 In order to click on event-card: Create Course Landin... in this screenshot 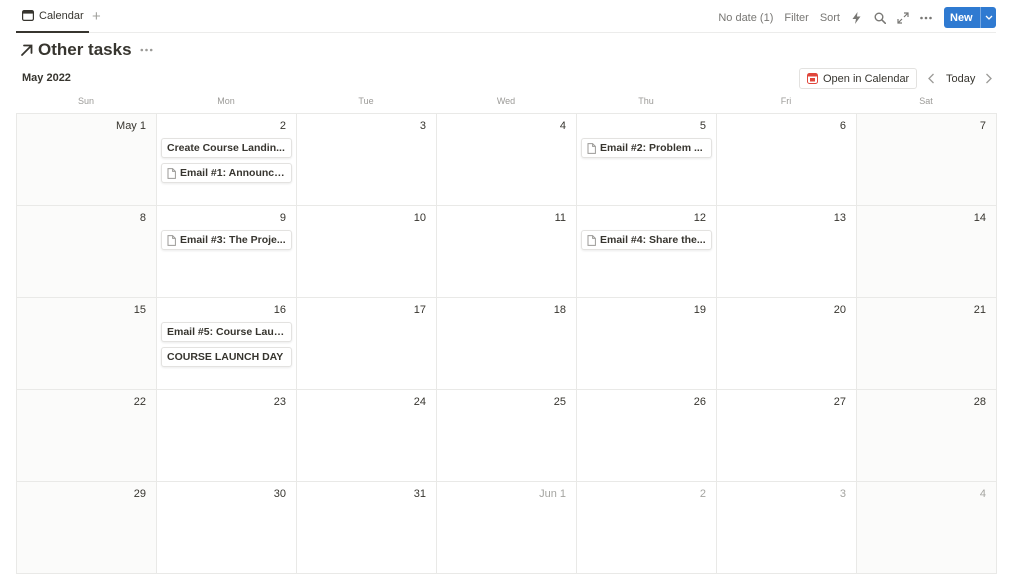, I will do `click(226, 148)`.